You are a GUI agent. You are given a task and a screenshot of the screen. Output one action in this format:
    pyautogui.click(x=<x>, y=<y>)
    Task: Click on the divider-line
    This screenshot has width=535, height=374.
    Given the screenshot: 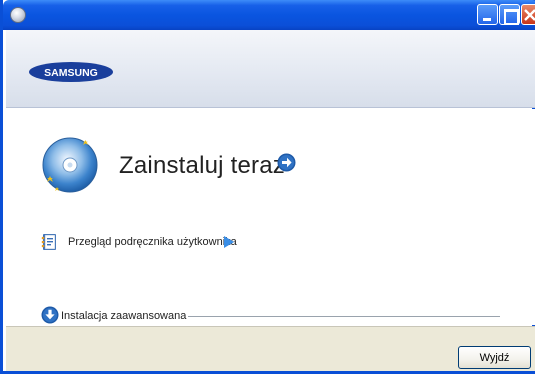 What is the action you would take?
    pyautogui.click(x=344, y=316)
    